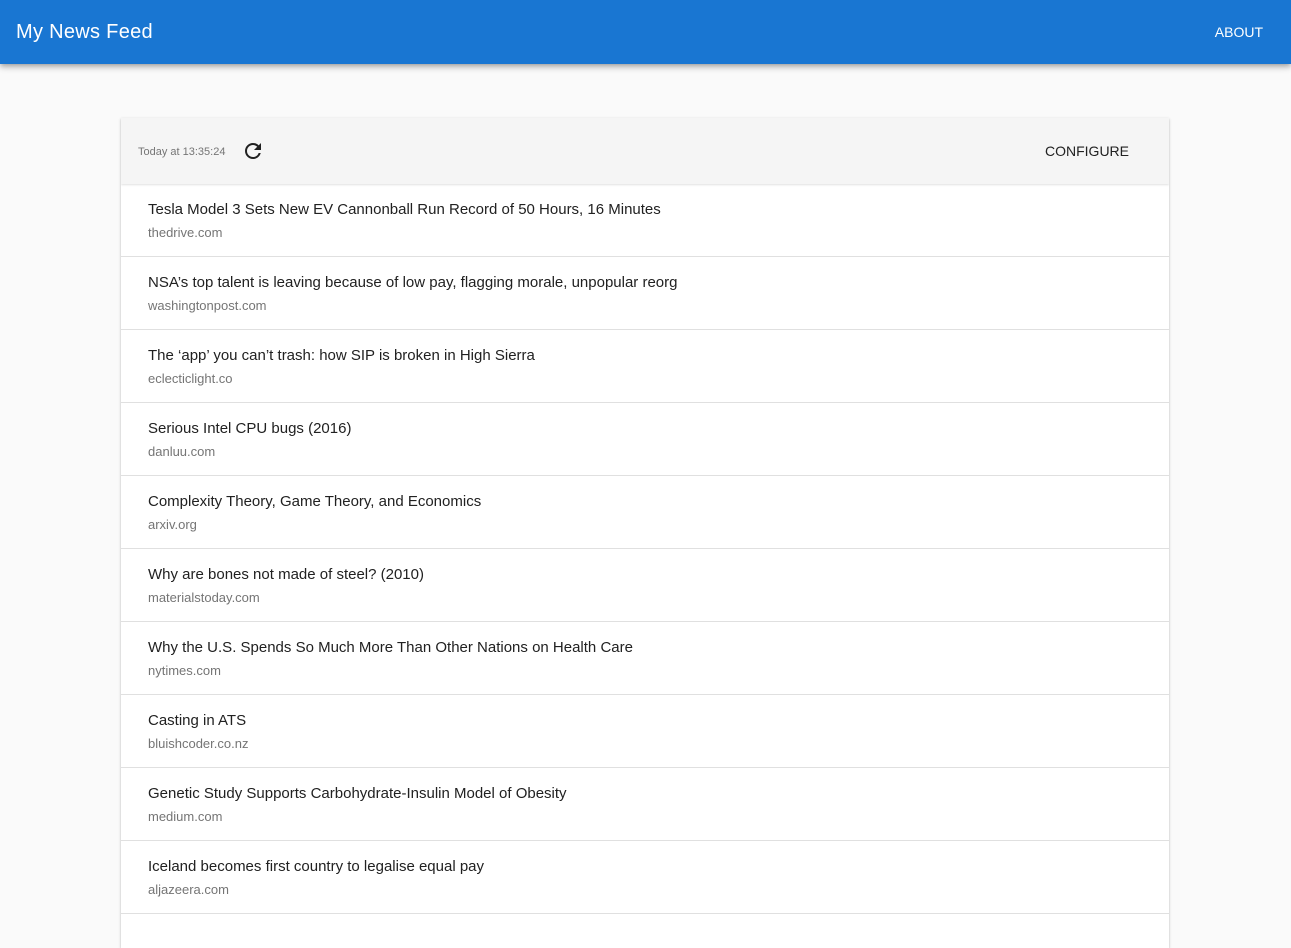  I want to click on news-item-source: eclecticlight.co, so click(190, 378).